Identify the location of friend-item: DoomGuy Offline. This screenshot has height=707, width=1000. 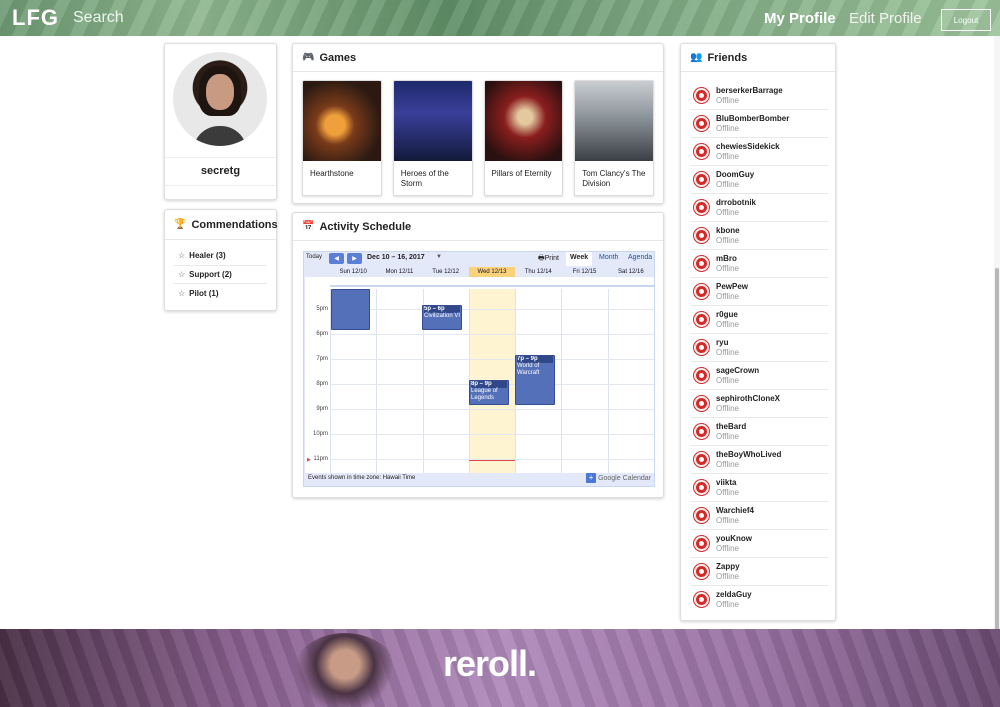
(759, 180).